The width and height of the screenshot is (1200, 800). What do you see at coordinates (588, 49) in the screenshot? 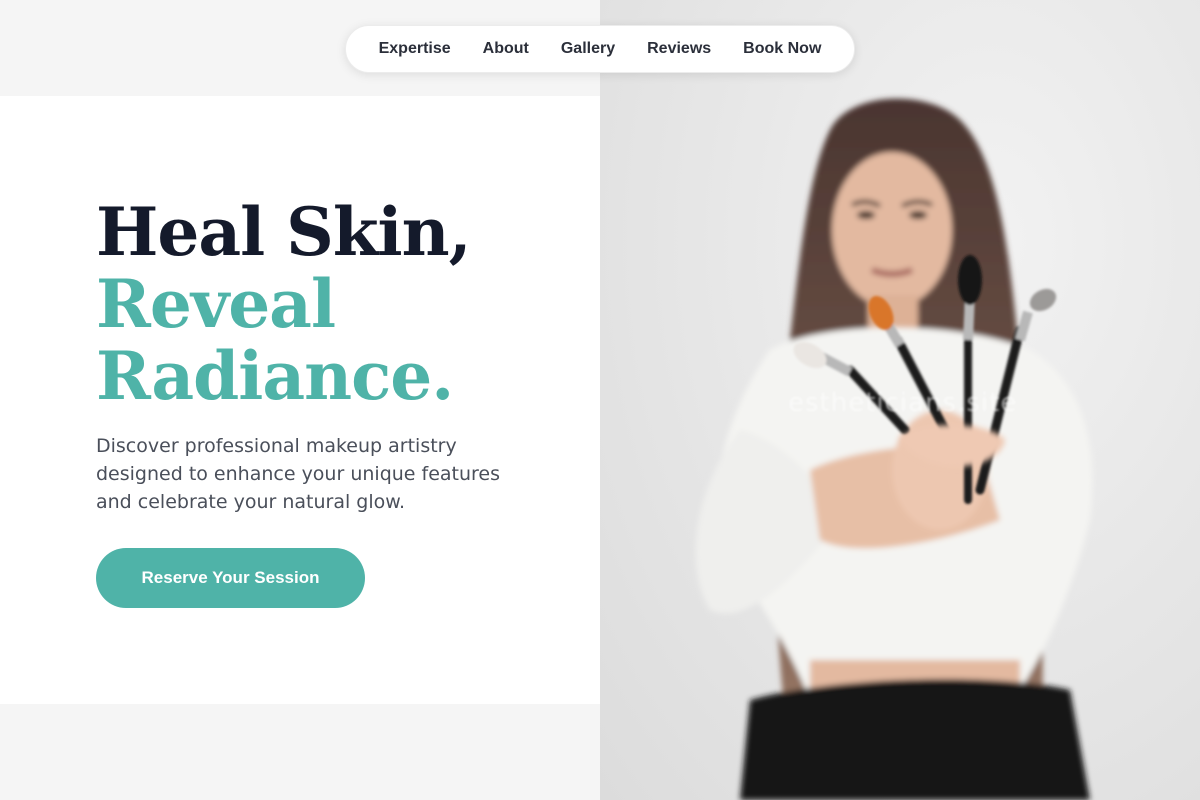
I see `nav-link-gallery: Gallery` at bounding box center [588, 49].